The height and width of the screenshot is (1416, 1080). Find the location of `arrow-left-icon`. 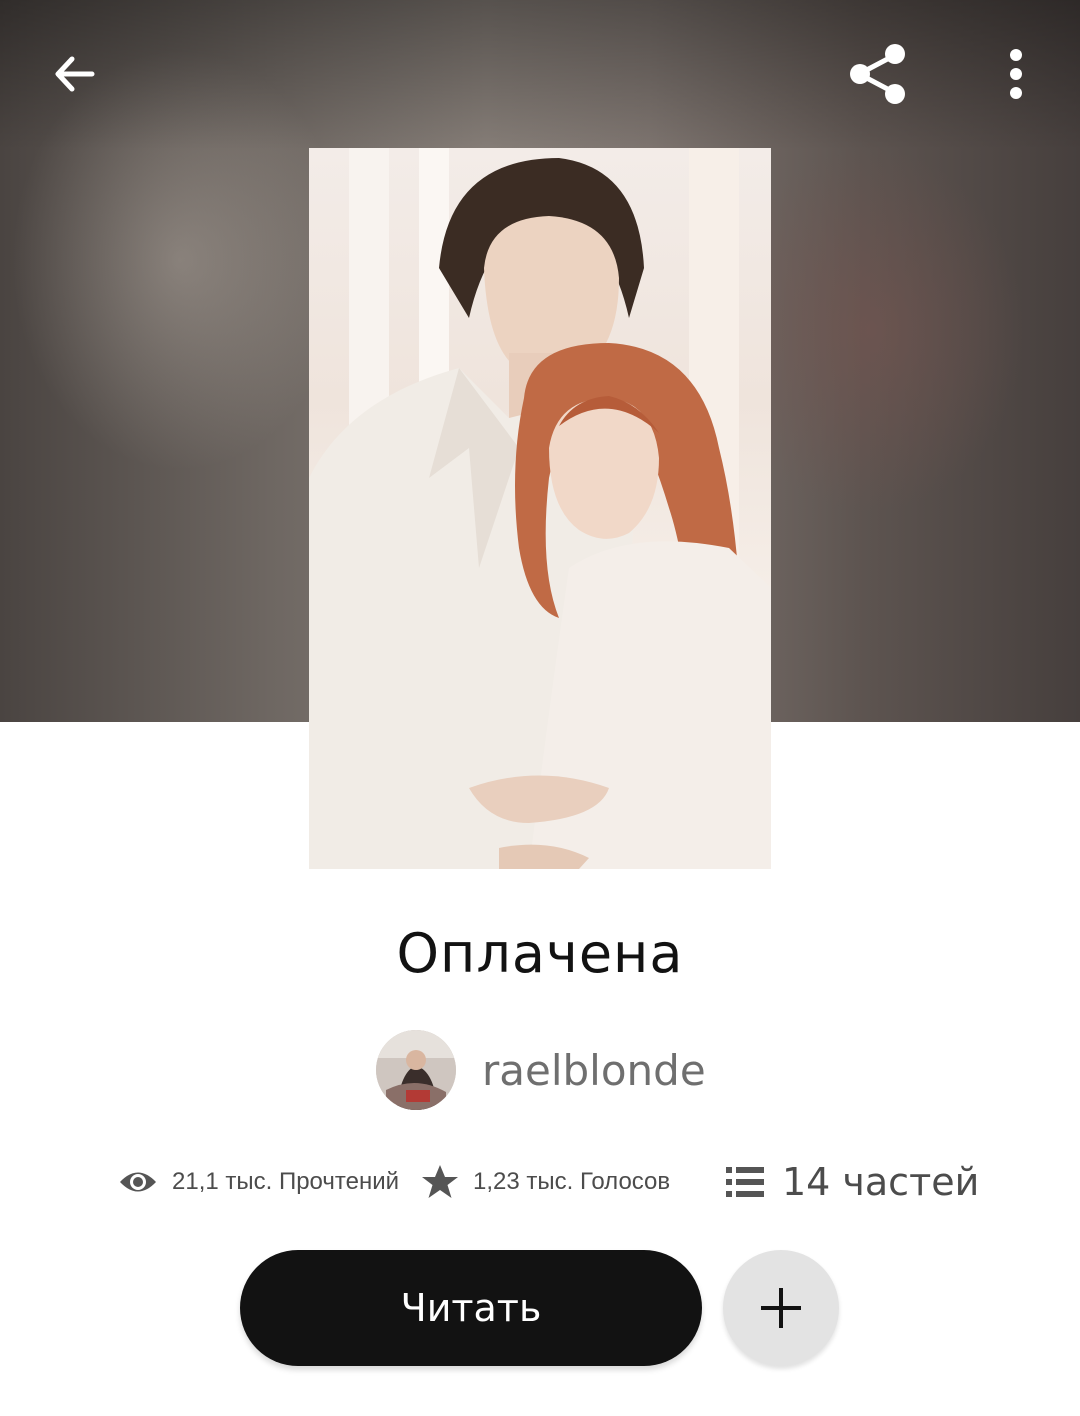

arrow-left-icon is located at coordinates (75, 74).